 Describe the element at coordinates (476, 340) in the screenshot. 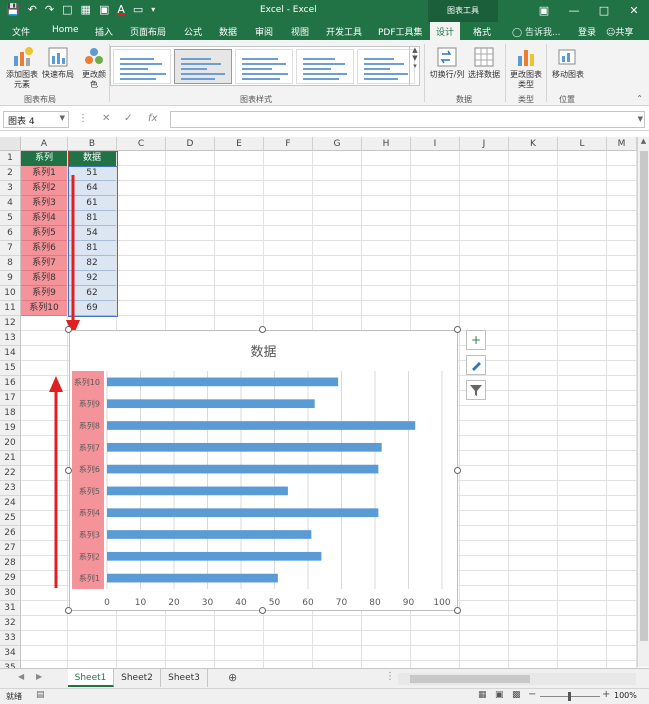

I see `chart-elements-plus-icon: +` at that location.